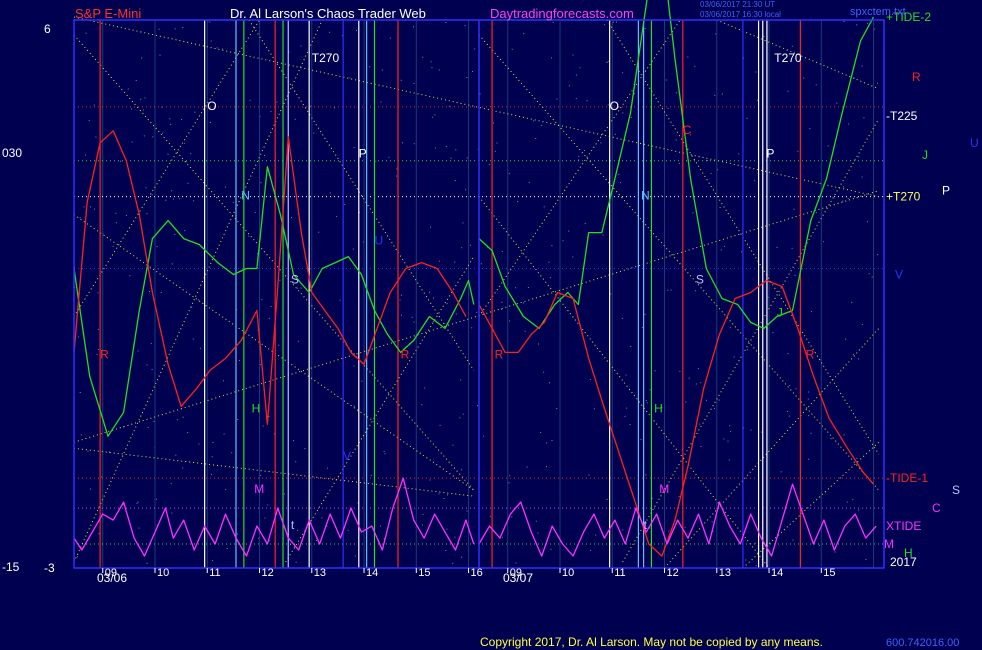 The height and width of the screenshot is (650, 982). Describe the element at coordinates (477, 573) in the screenshot. I see `x-tick-label: 16` at that location.